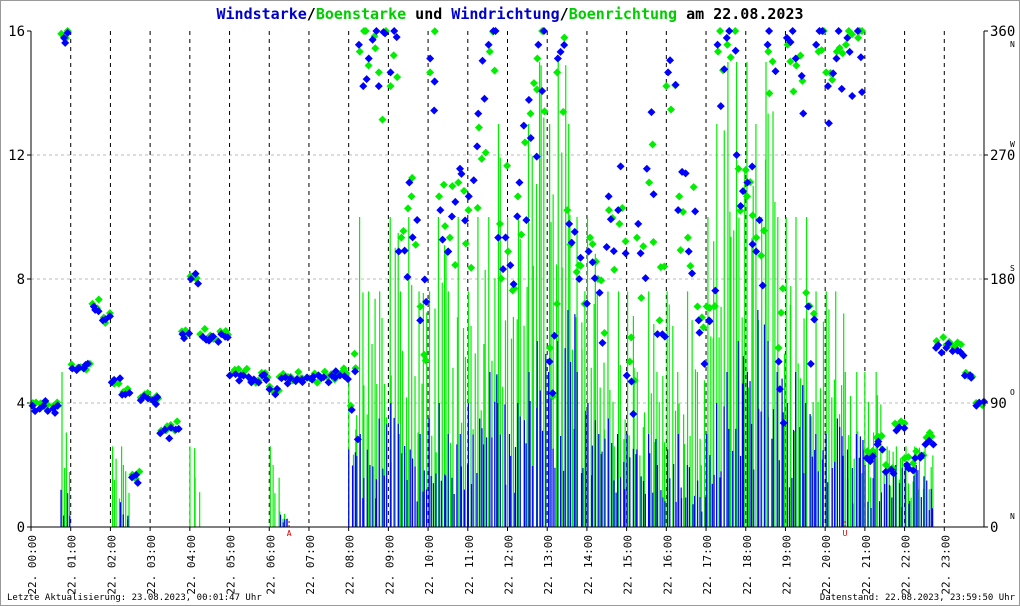 This screenshot has height=606, width=1020. What do you see at coordinates (917, 598) in the screenshot?
I see `data-timestamp: Datenstand: 22.08.2023, 23:59:50 Uhr` at bounding box center [917, 598].